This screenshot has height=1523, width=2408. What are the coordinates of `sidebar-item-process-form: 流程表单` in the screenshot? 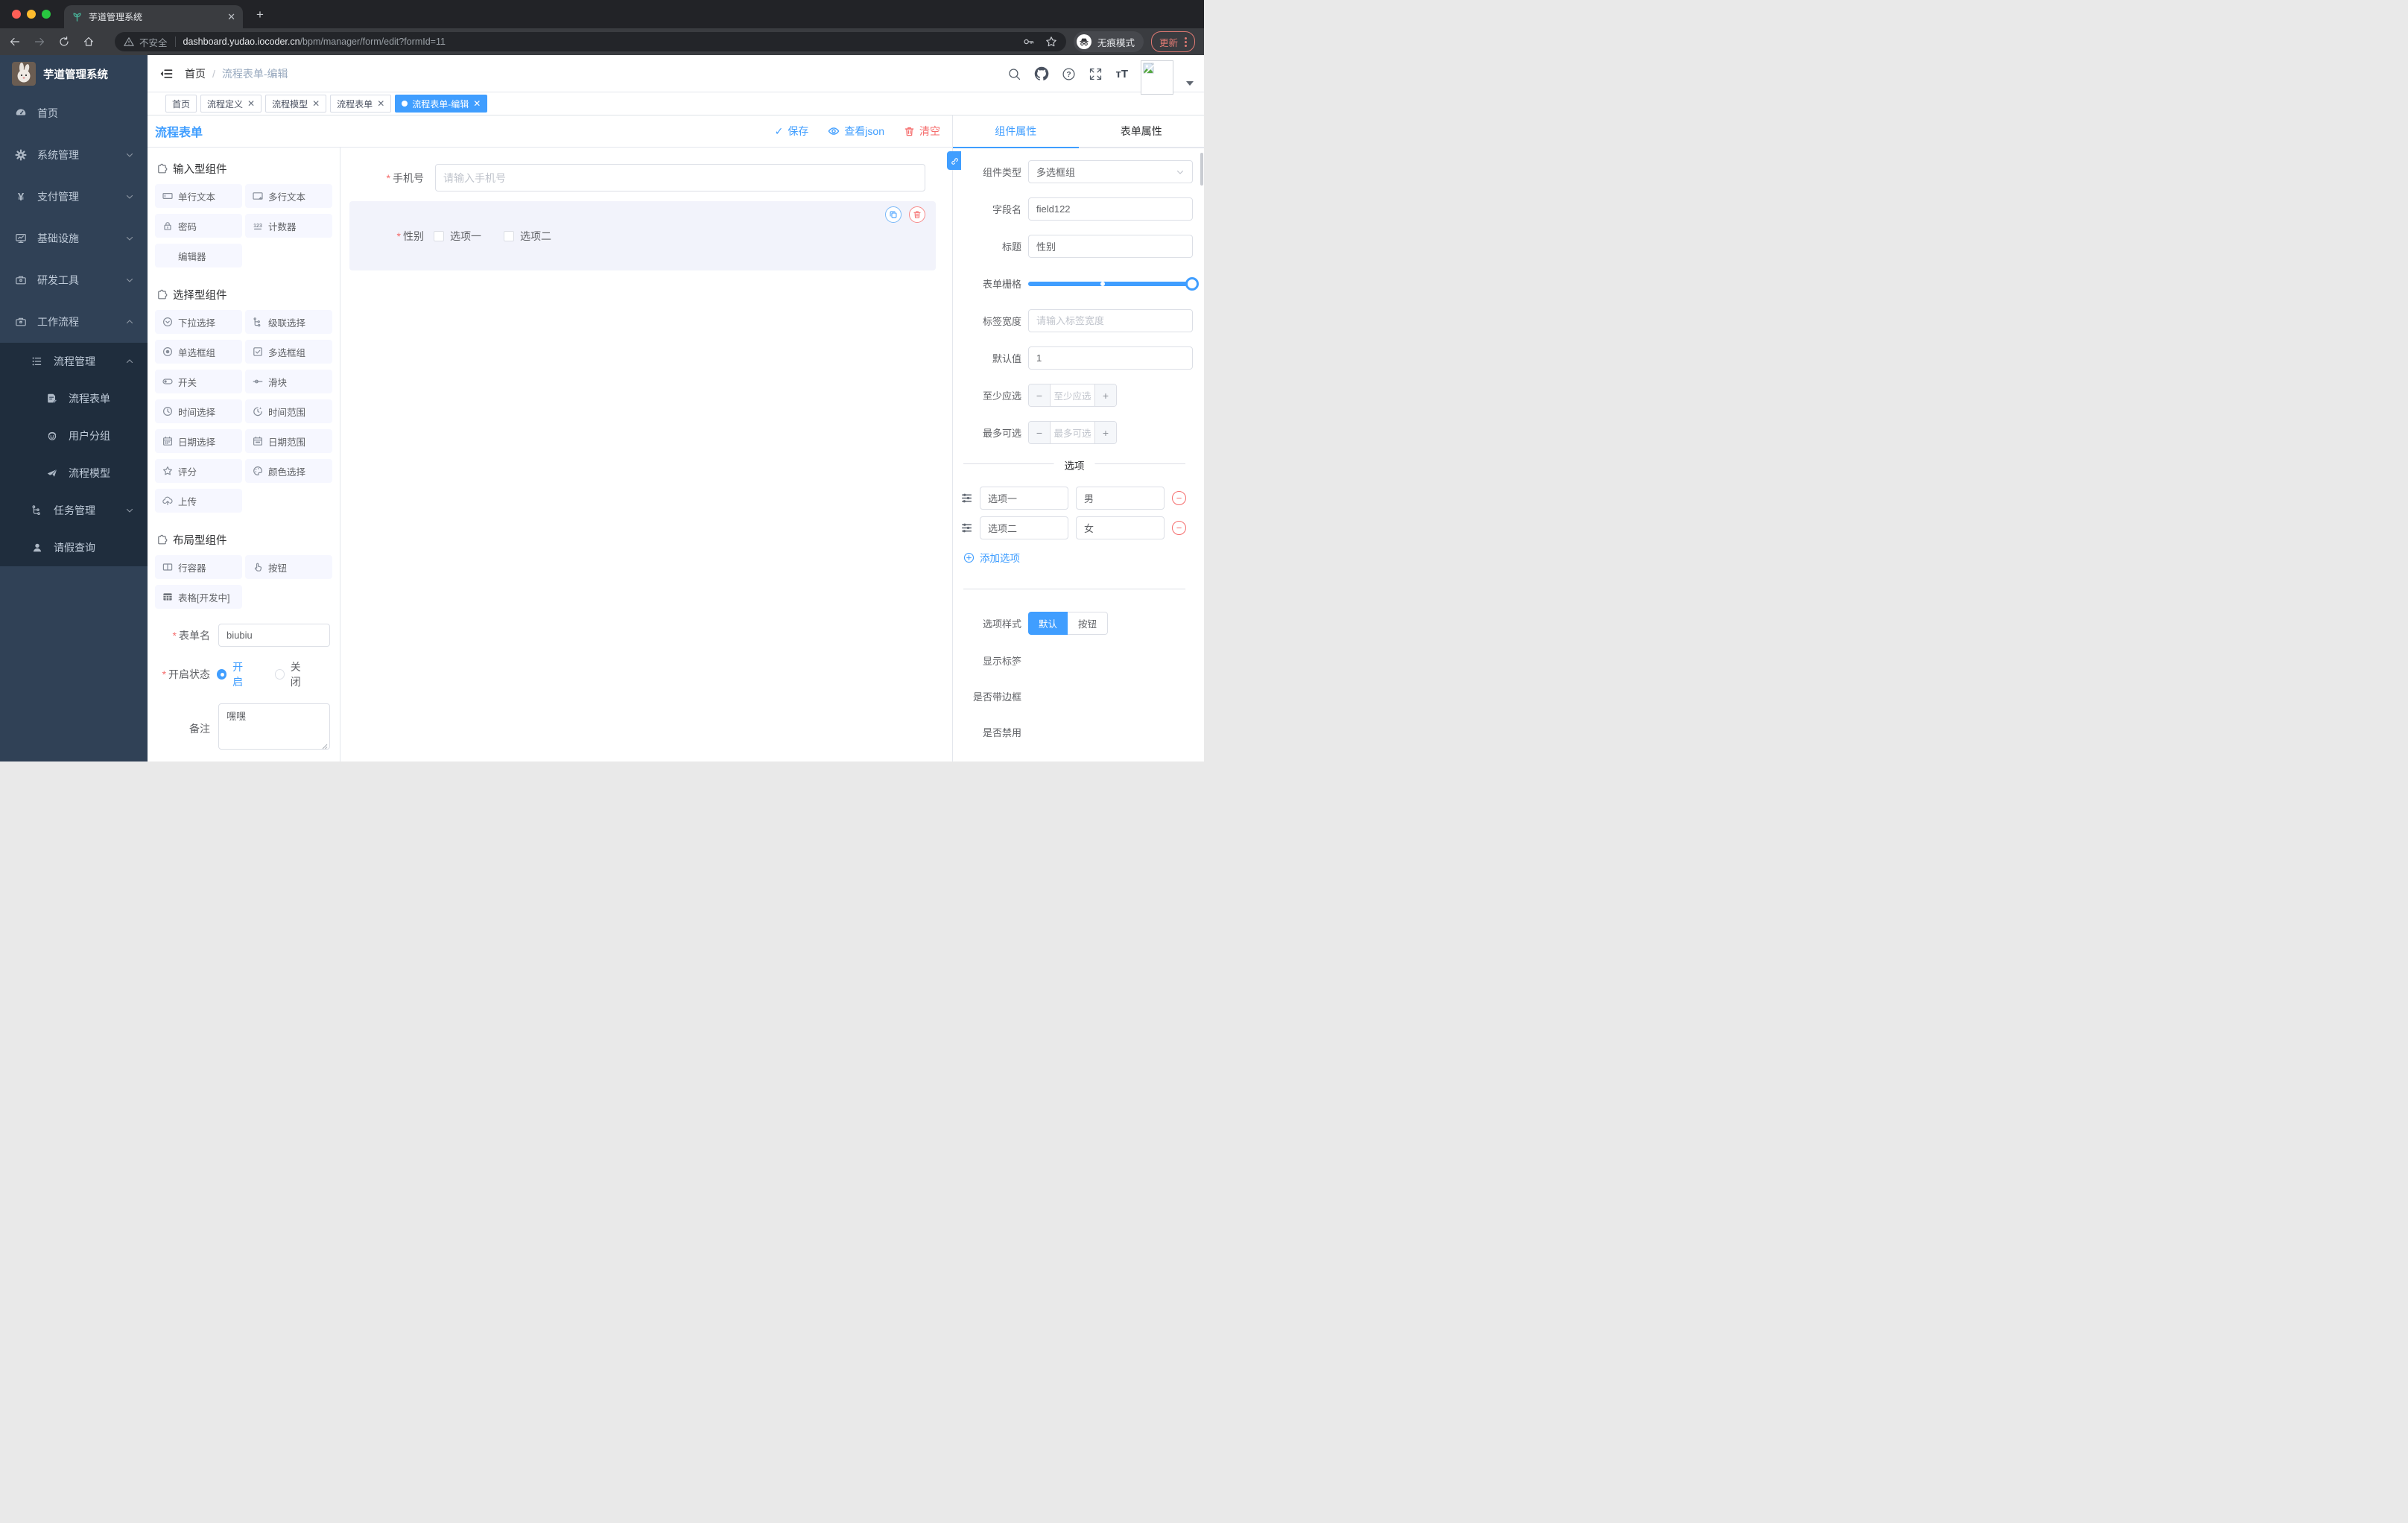 It's located at (74, 399).